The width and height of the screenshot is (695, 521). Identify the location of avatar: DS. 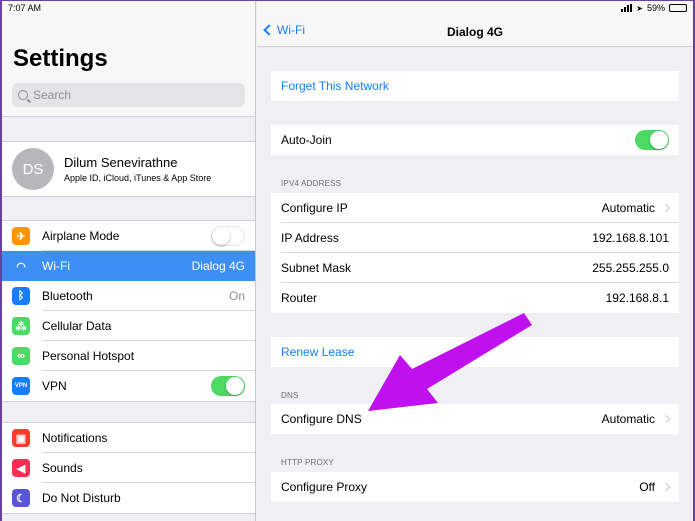
(33, 169).